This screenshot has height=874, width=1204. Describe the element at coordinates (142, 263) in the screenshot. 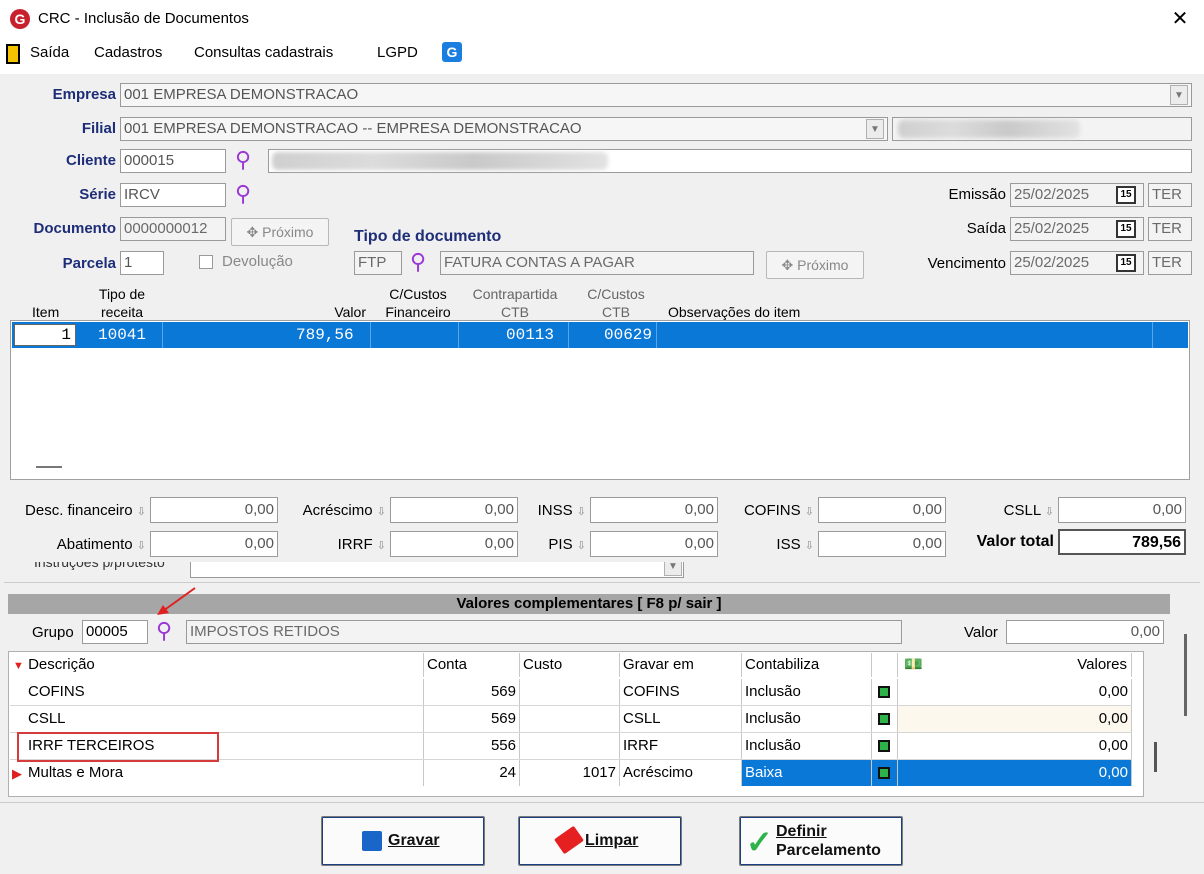

I see `parcela-input: 1` at that location.